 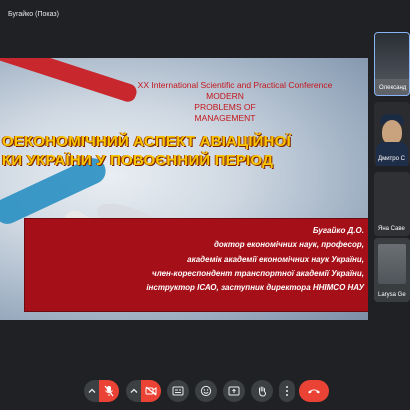 I want to click on author-name: Бугайко Д.О., so click(x=338, y=230).